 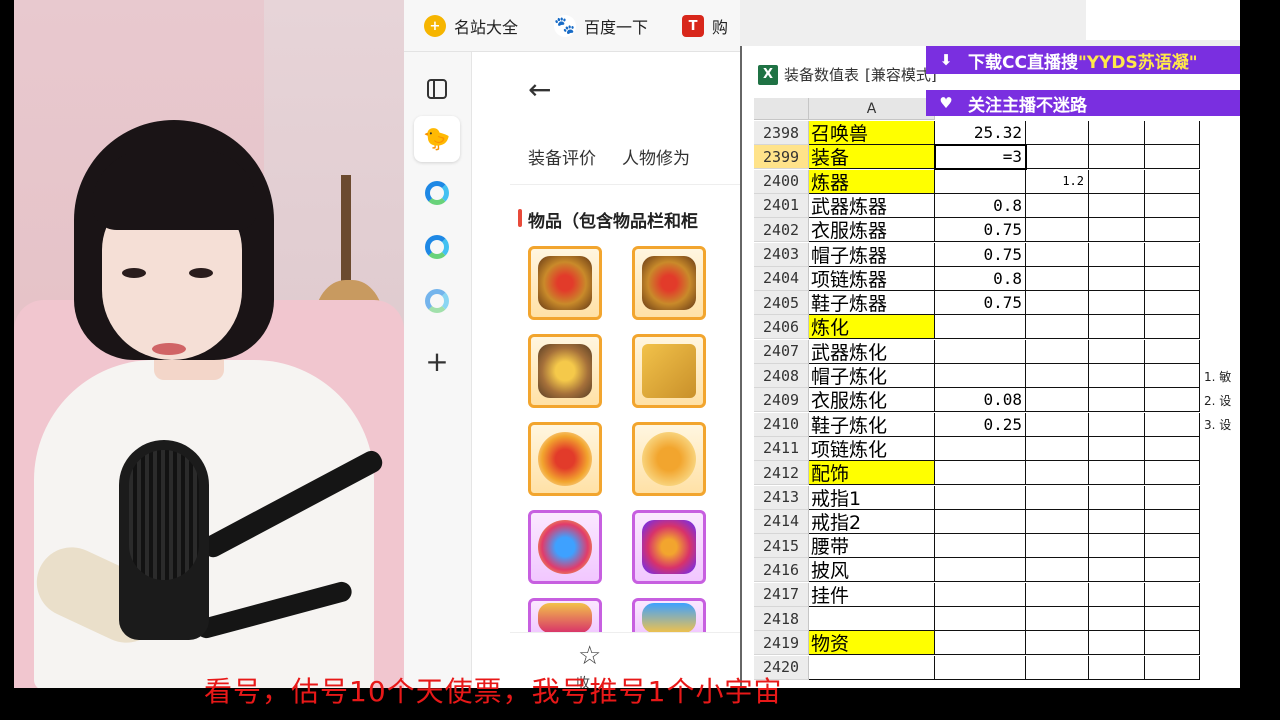 I want to click on row-header: 2411, so click(x=781, y=448).